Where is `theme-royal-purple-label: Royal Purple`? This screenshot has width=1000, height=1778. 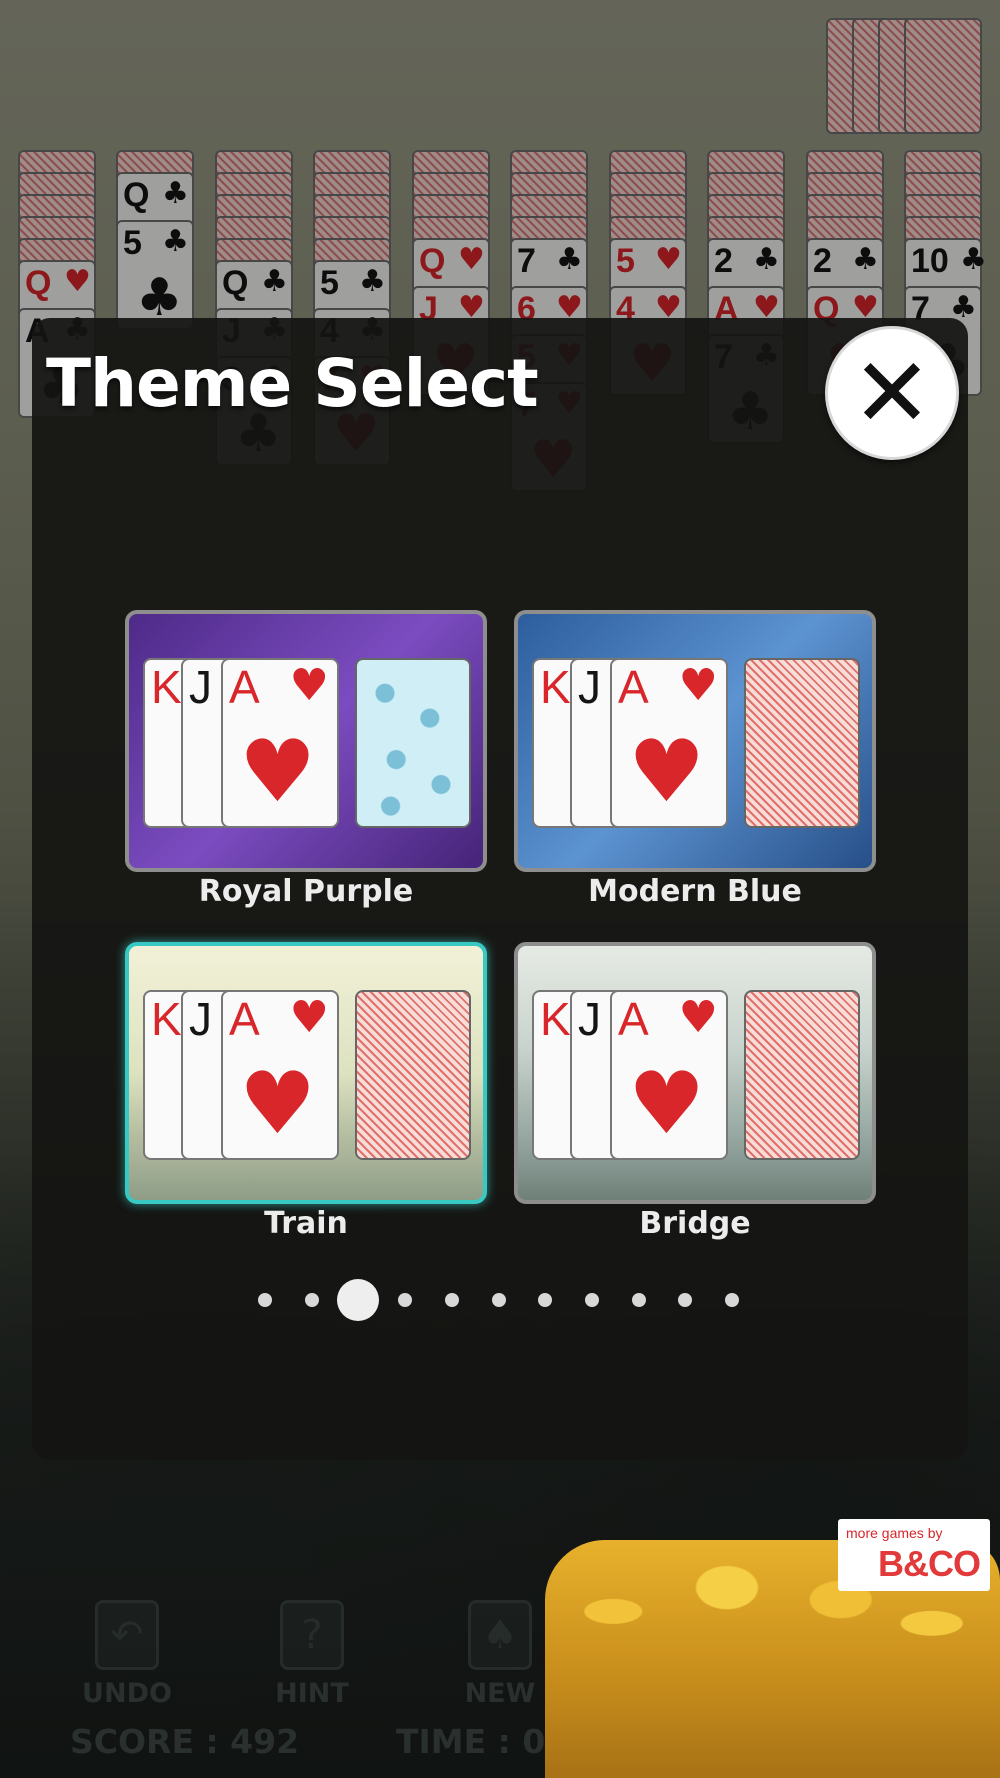
theme-royal-purple-label: Royal Purple is located at coordinates (306, 891).